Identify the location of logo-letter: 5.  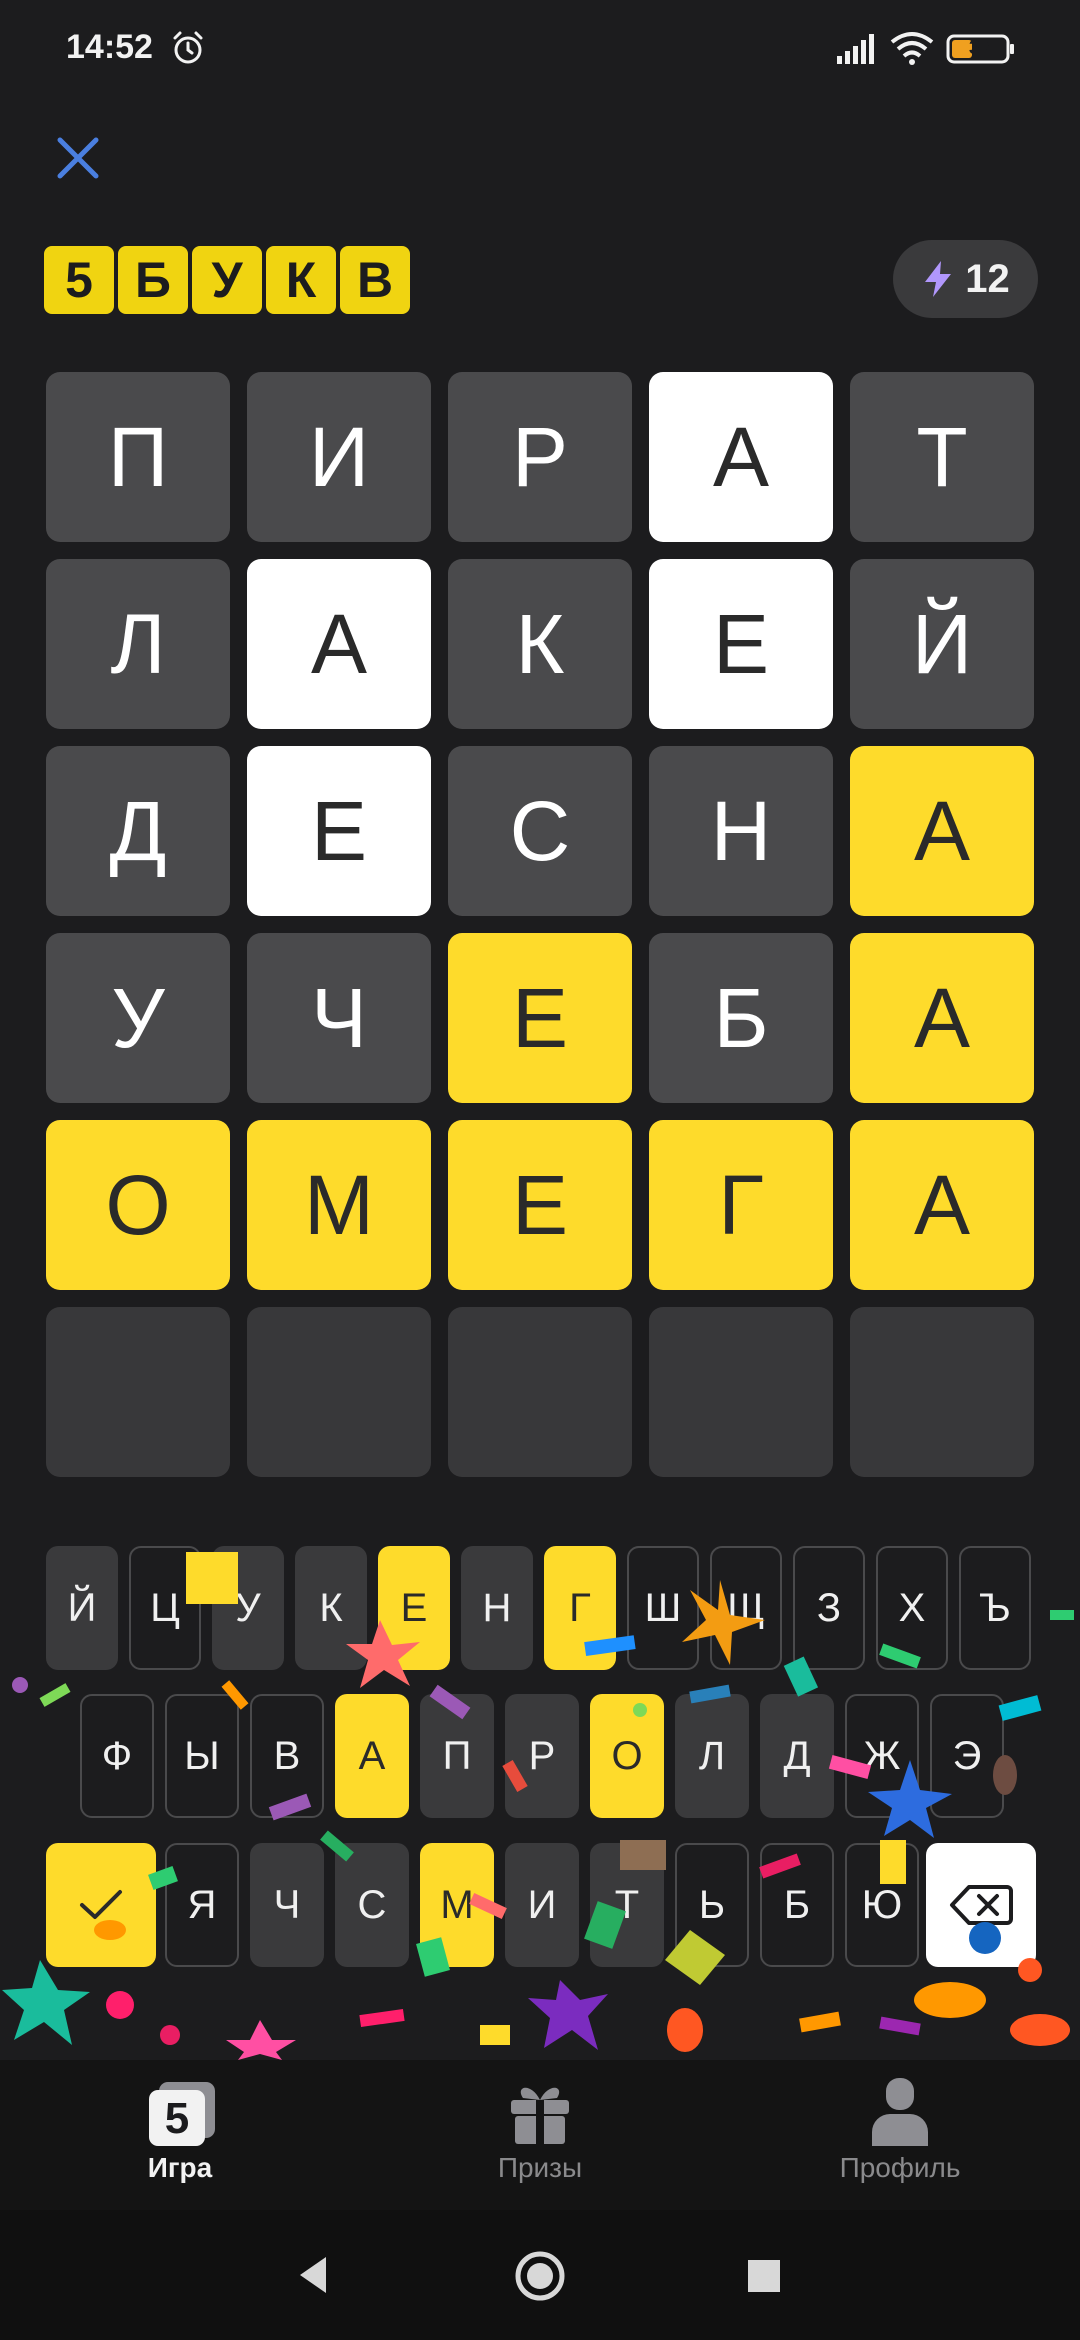
(79, 280).